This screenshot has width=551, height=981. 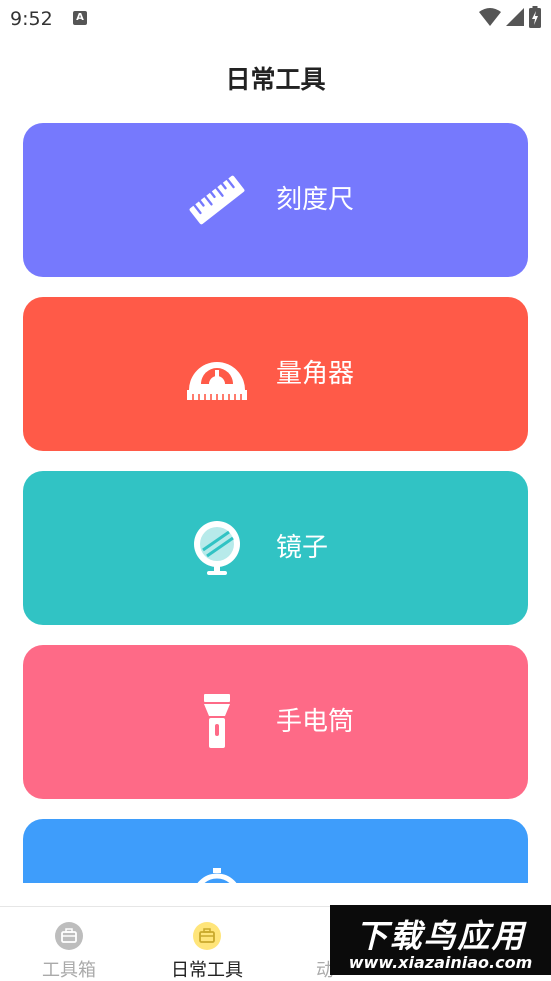 What do you see at coordinates (440, 936) in the screenshot?
I see `watermark-main-text: 下载鸟应用` at bounding box center [440, 936].